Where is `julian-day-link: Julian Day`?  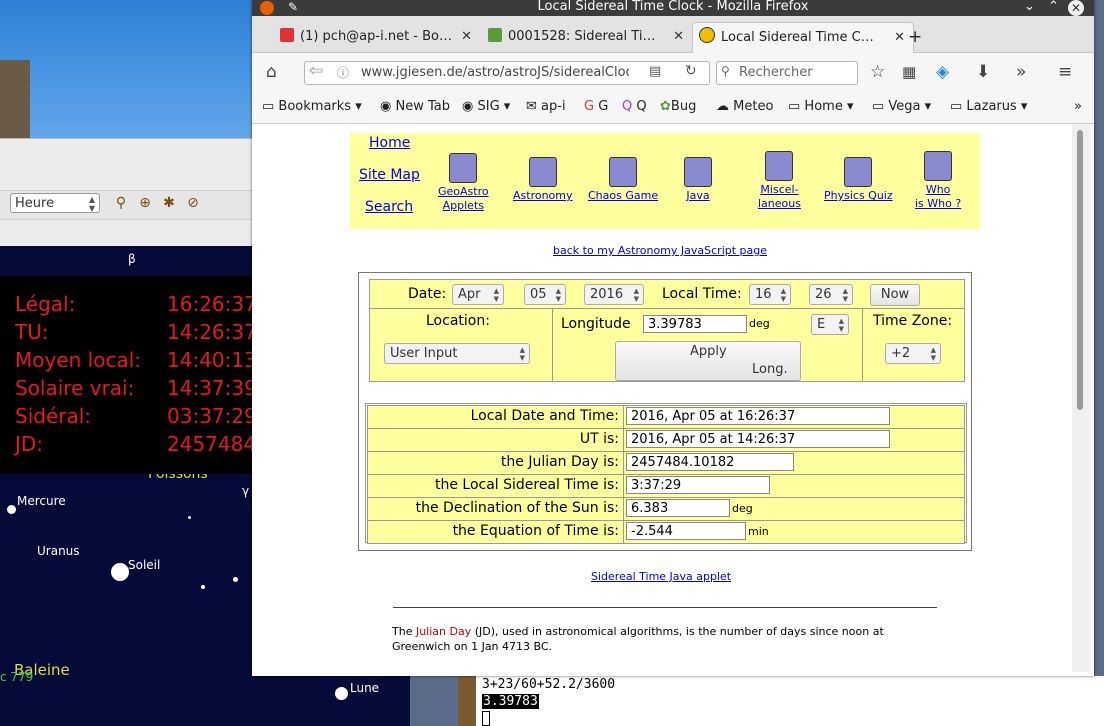
julian-day-link: Julian Day is located at coordinates (443, 631).